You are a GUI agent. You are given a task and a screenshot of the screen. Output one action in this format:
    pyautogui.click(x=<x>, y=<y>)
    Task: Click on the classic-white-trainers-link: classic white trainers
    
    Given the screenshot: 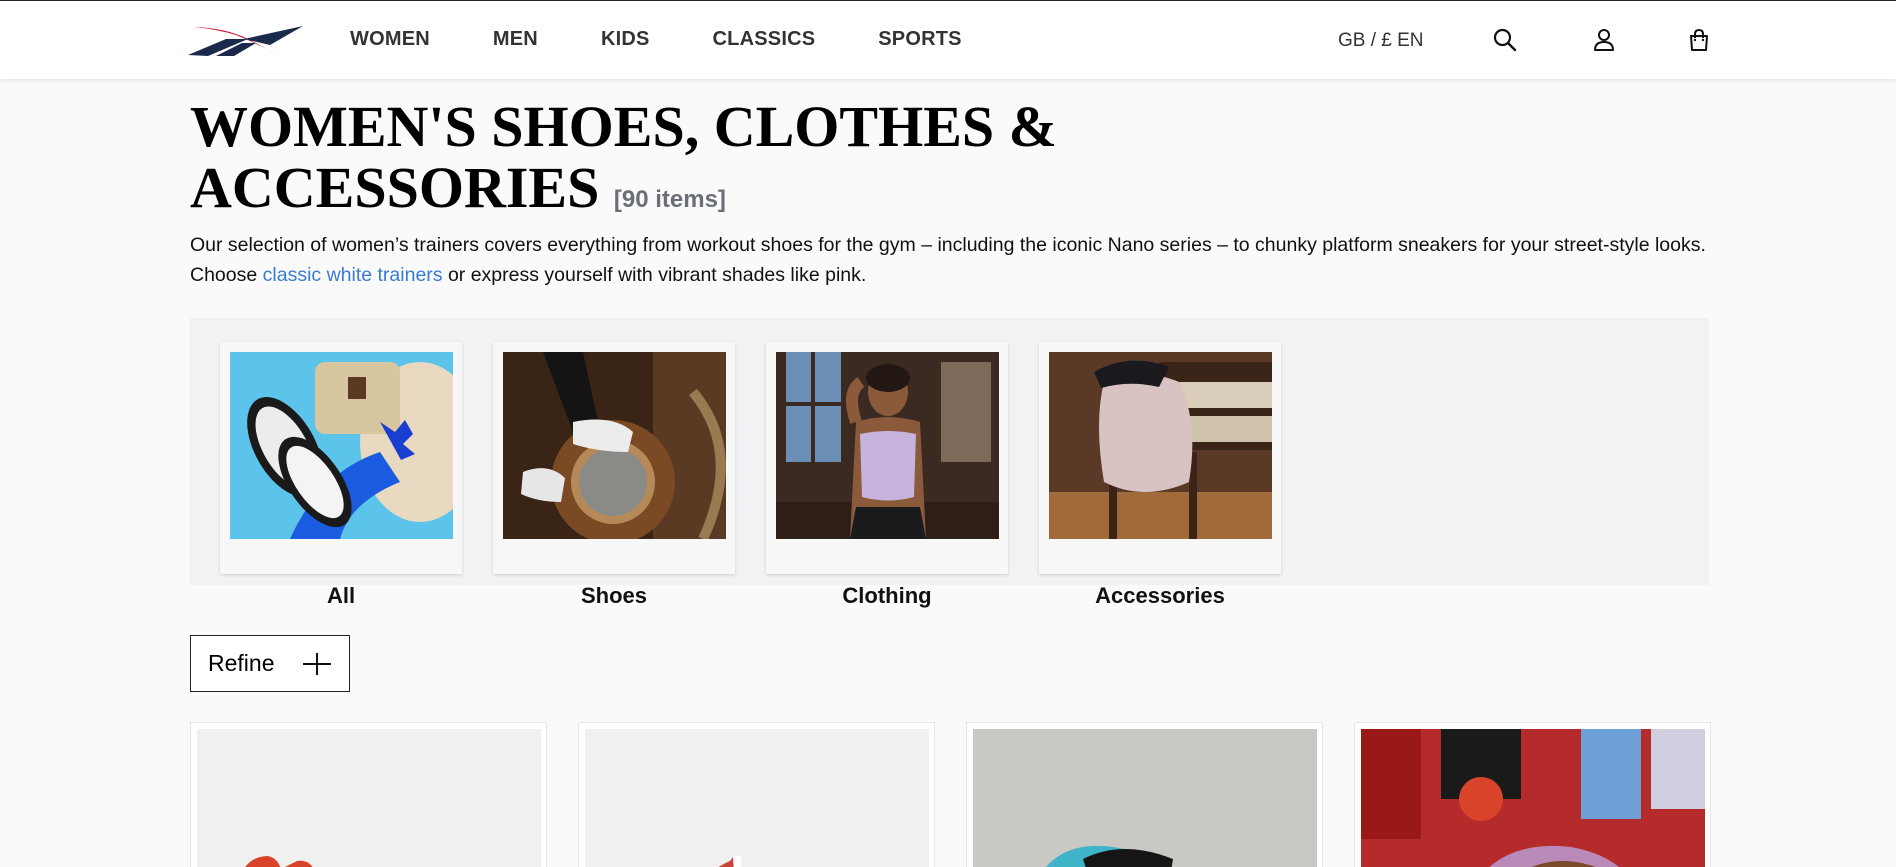 What is the action you would take?
    pyautogui.click(x=353, y=275)
    